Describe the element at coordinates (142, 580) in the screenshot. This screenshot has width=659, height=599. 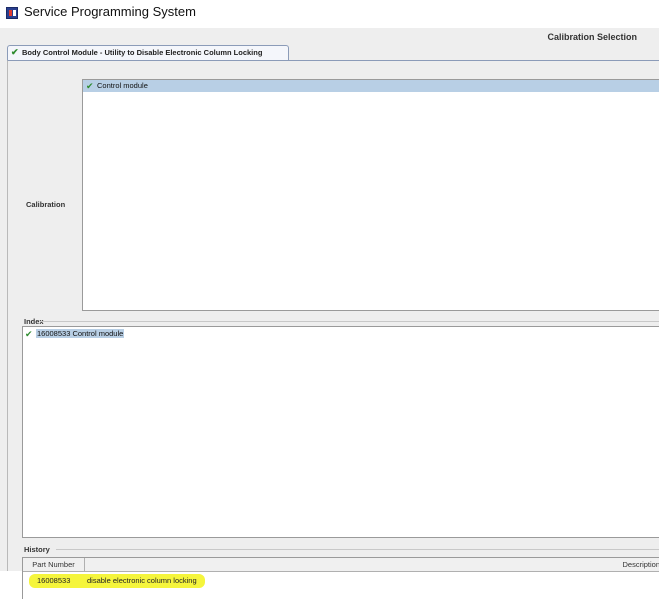
I see `description-cell: disable electronic column locking` at that location.